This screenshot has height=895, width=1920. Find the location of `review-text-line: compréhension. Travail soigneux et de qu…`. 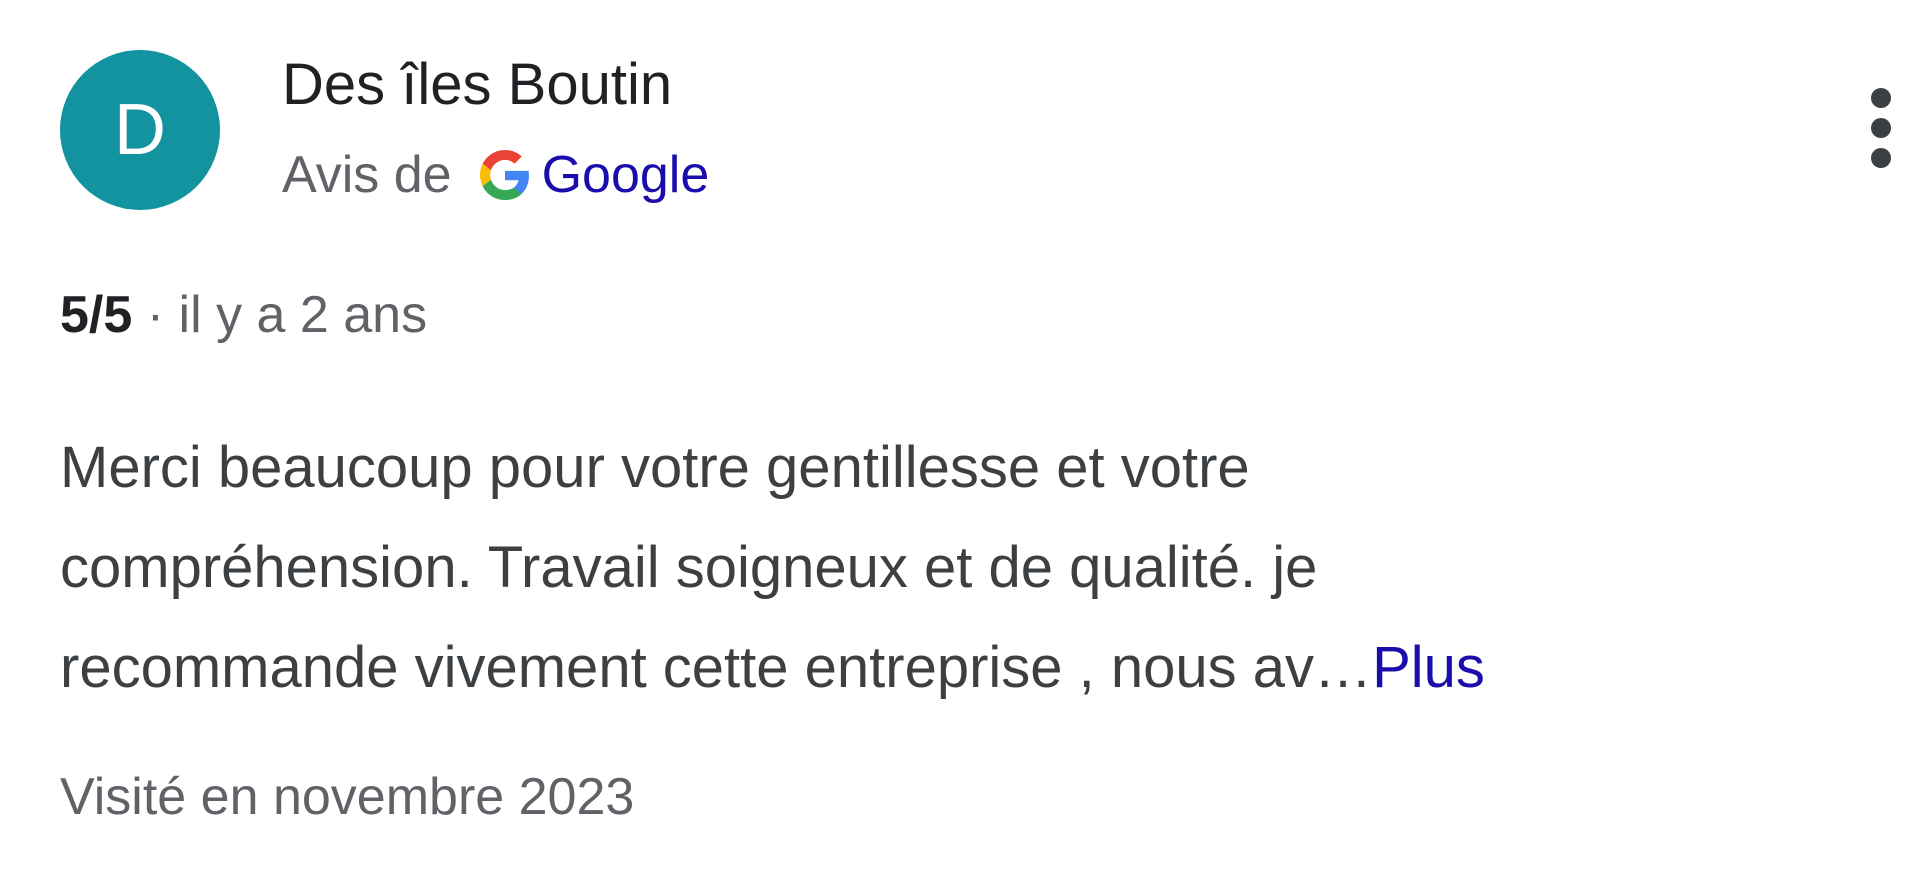

review-text-line: compréhension. Travail soigneux et de qu… is located at coordinates (689, 567).